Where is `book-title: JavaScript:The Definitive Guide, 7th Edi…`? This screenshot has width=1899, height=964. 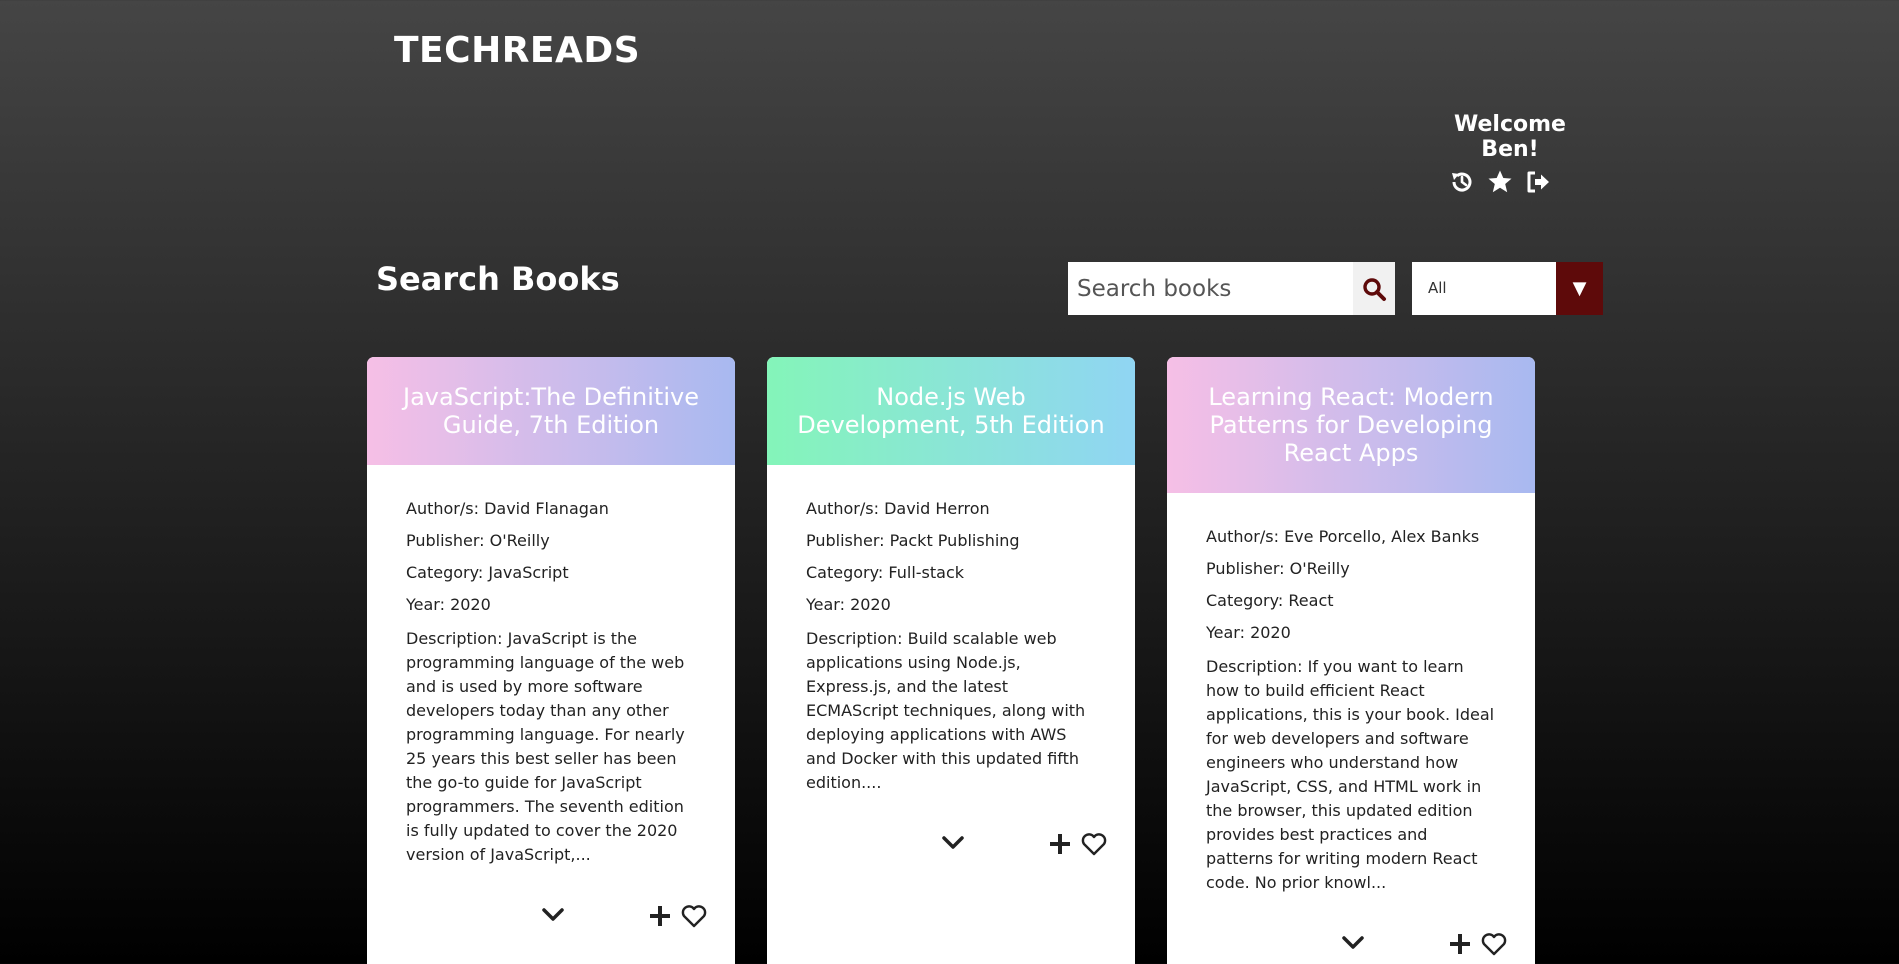 book-title: JavaScript:The Definitive Guide, 7th Edi… is located at coordinates (551, 411).